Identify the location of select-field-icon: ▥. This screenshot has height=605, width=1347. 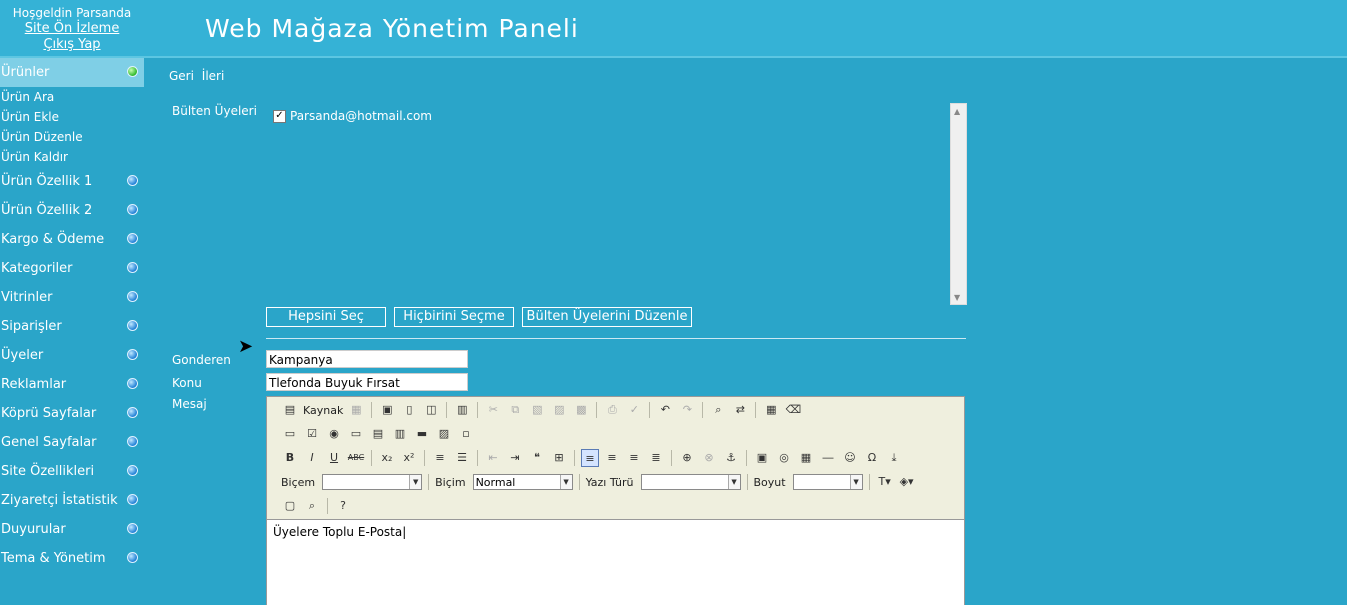
(400, 434).